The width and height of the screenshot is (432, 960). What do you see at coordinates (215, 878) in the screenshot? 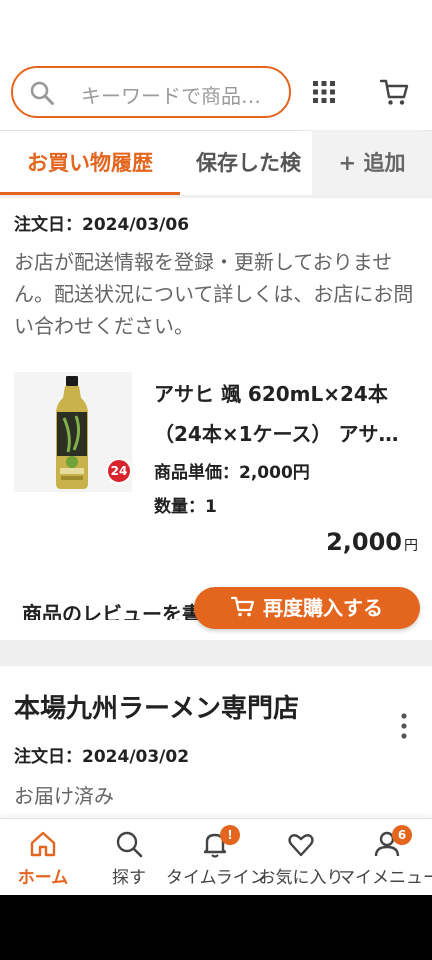
I see `nav-label: タイムライン` at bounding box center [215, 878].